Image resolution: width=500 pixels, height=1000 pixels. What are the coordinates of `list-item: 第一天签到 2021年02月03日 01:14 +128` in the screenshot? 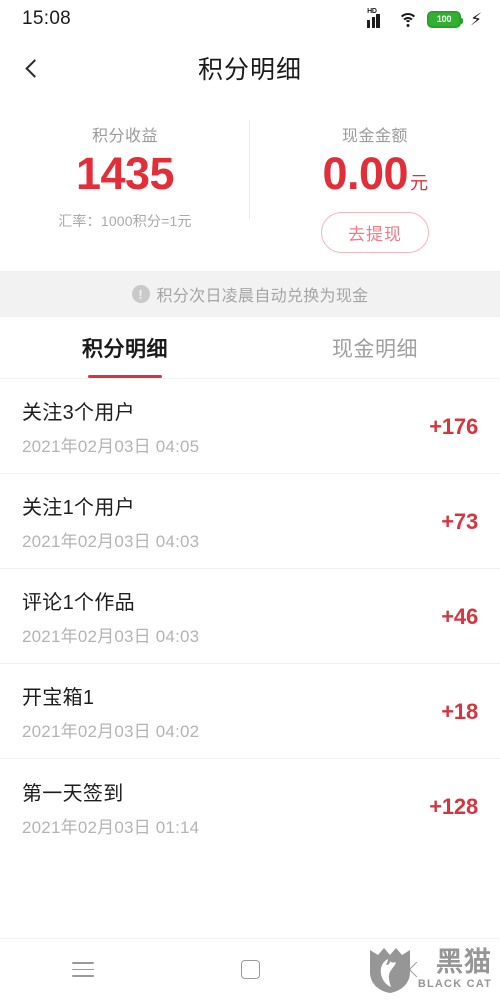 It's located at (250, 806).